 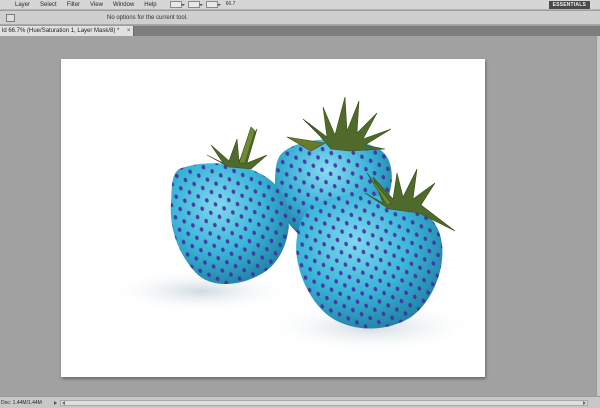 What do you see at coordinates (195, 4) in the screenshot?
I see `screen-mode-icon` at bounding box center [195, 4].